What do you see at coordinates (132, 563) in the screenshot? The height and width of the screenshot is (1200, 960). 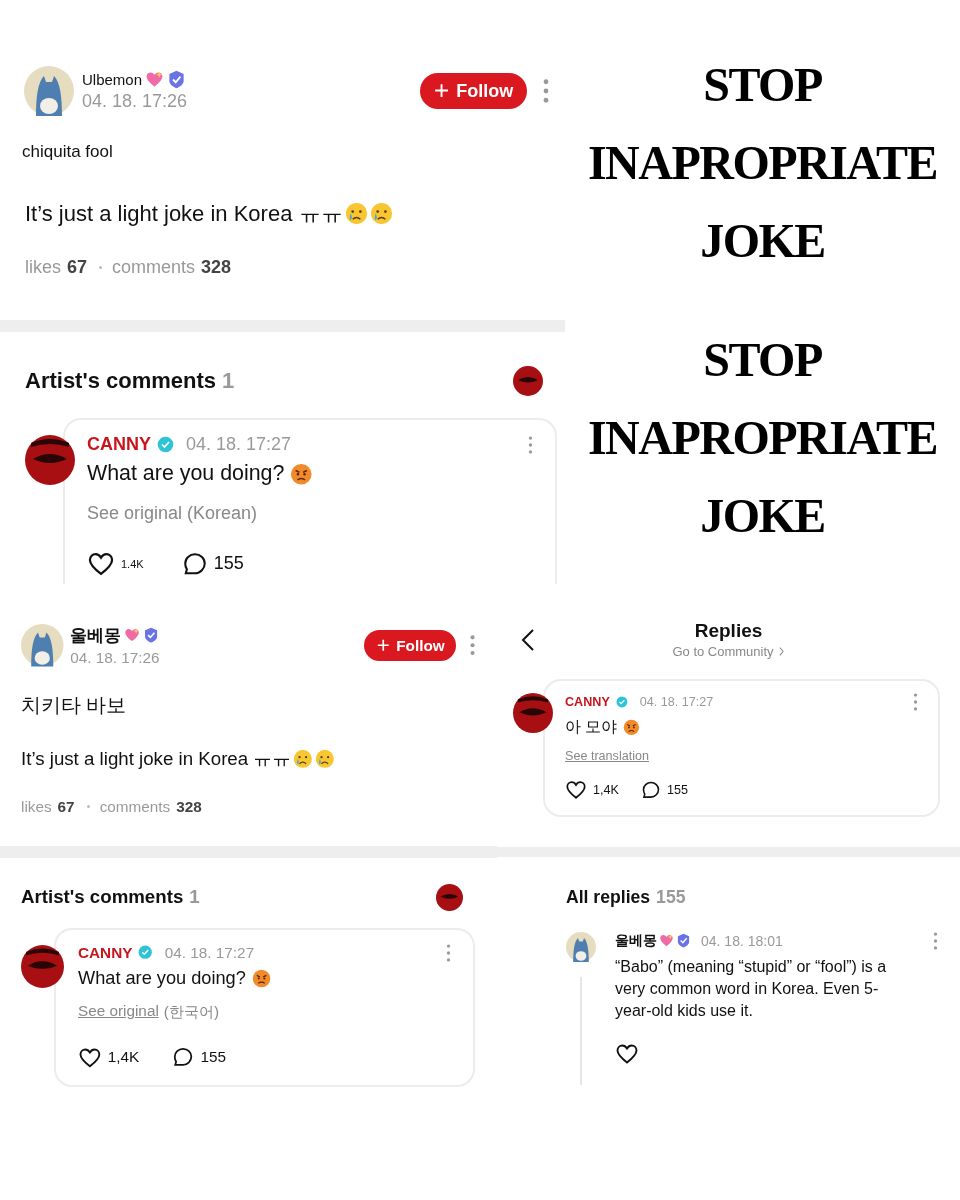 I see `like-count: 1.4K` at bounding box center [132, 563].